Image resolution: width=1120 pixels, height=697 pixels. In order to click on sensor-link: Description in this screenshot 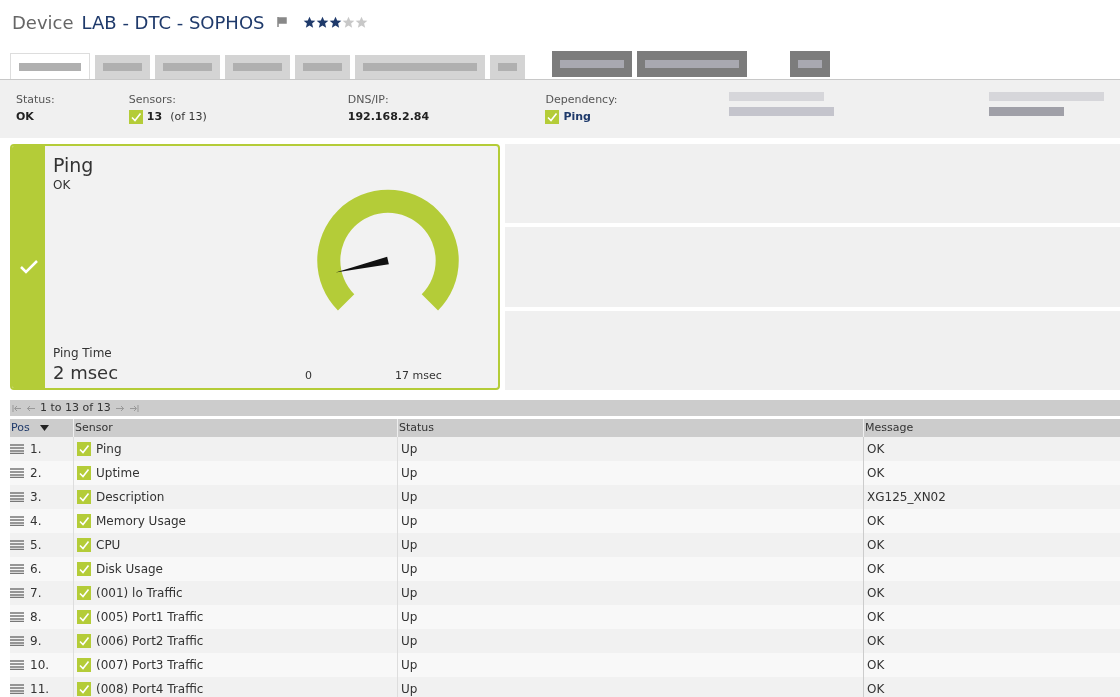, I will do `click(130, 497)`.